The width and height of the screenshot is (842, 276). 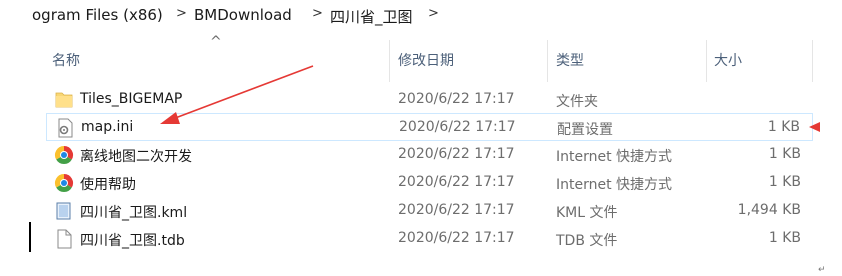 What do you see at coordinates (237, 94) in the screenshot?
I see `annotation-arrow-icon` at bounding box center [237, 94].